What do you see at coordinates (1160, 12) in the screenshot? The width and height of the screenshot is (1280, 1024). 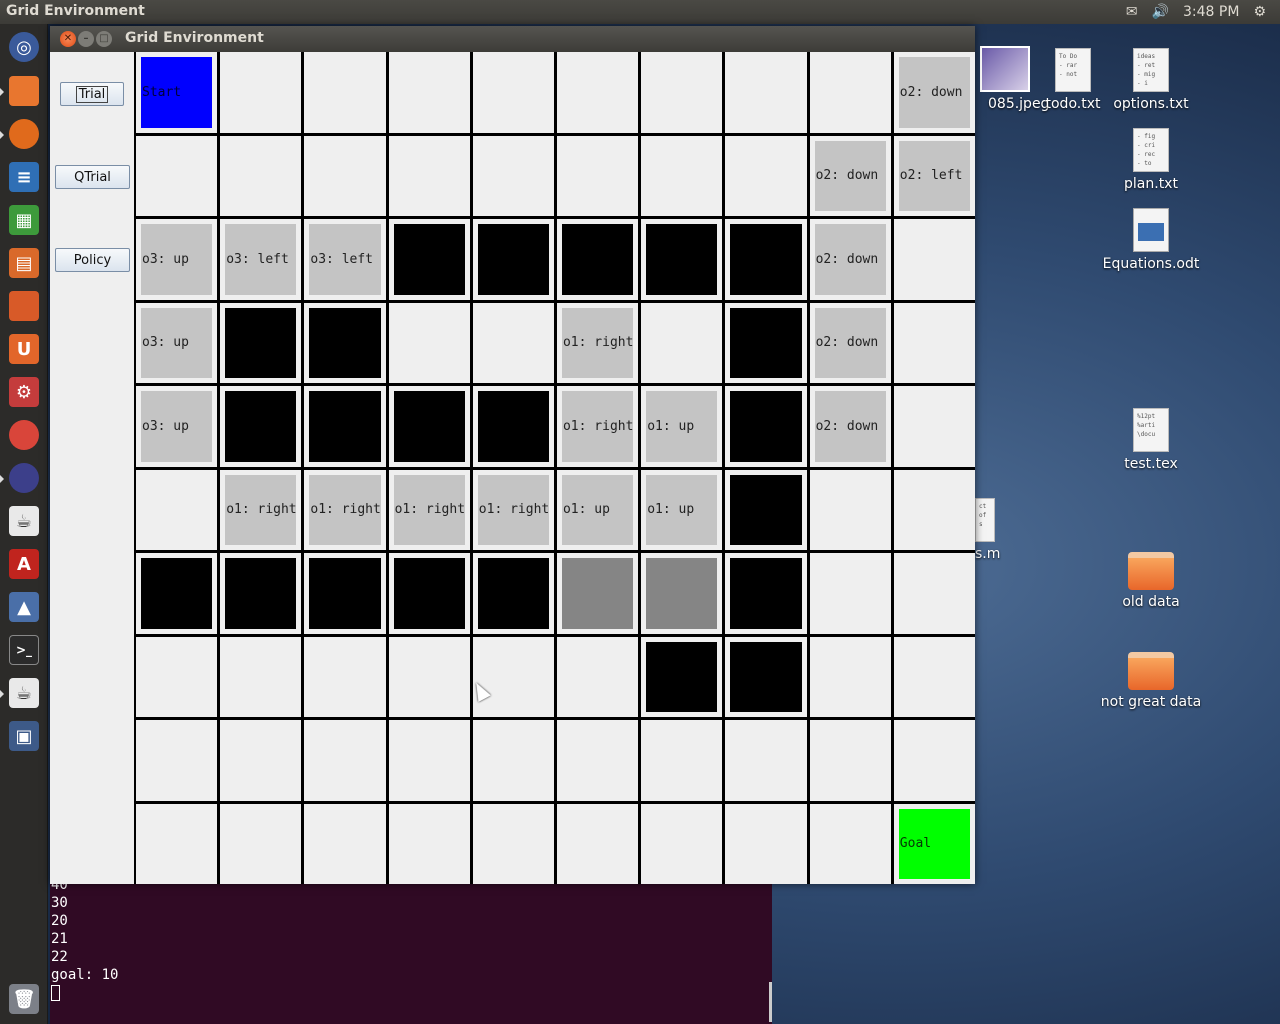 I see `volume-icon: 🔊` at bounding box center [1160, 12].